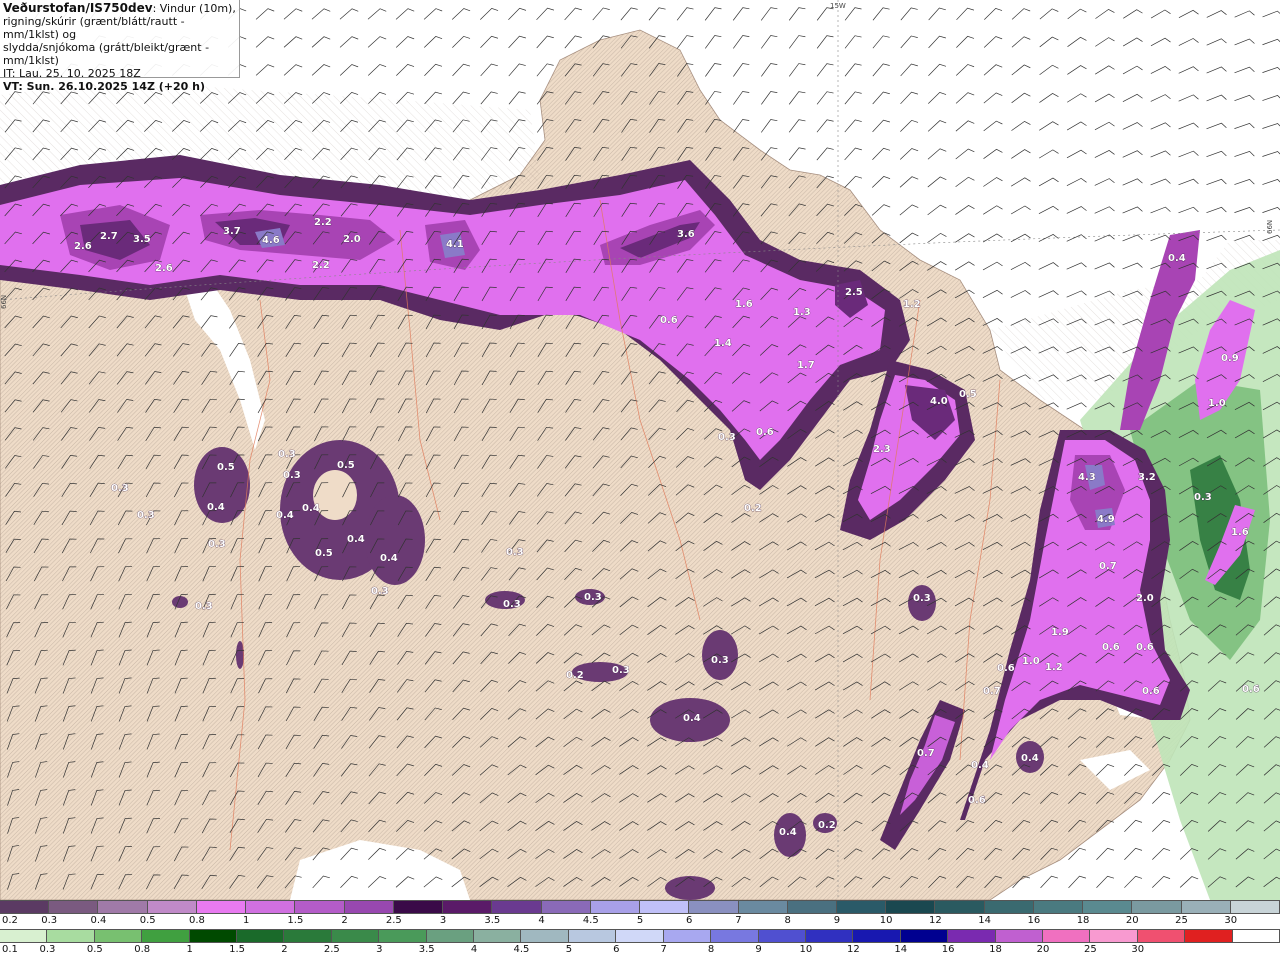 The height and width of the screenshot is (958, 1280). What do you see at coordinates (838, 6) in the screenshot?
I see `lon-label: 15W` at bounding box center [838, 6].